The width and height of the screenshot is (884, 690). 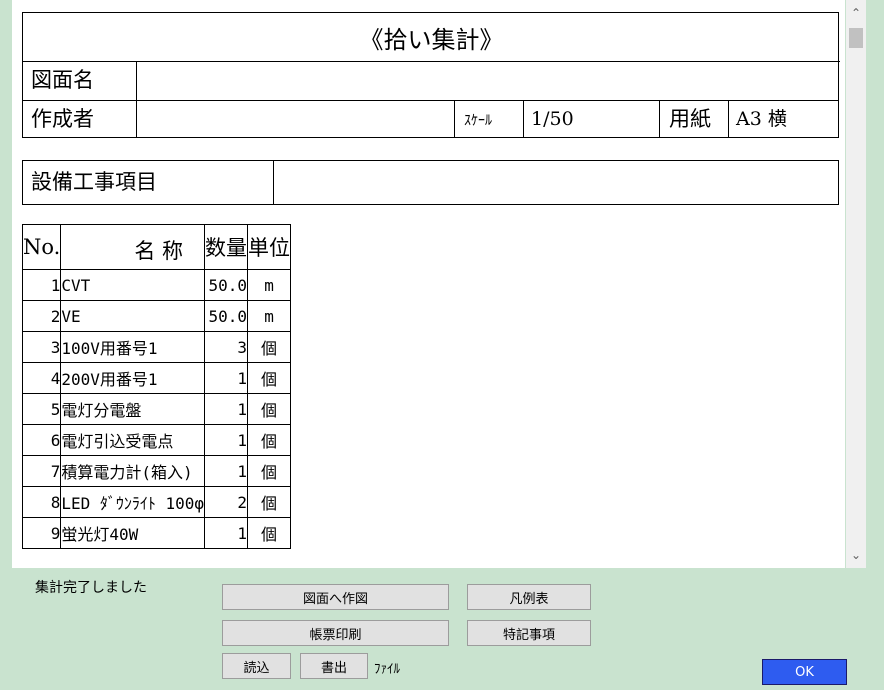 I want to click on col-header-qty: 数量, so click(x=226, y=247).